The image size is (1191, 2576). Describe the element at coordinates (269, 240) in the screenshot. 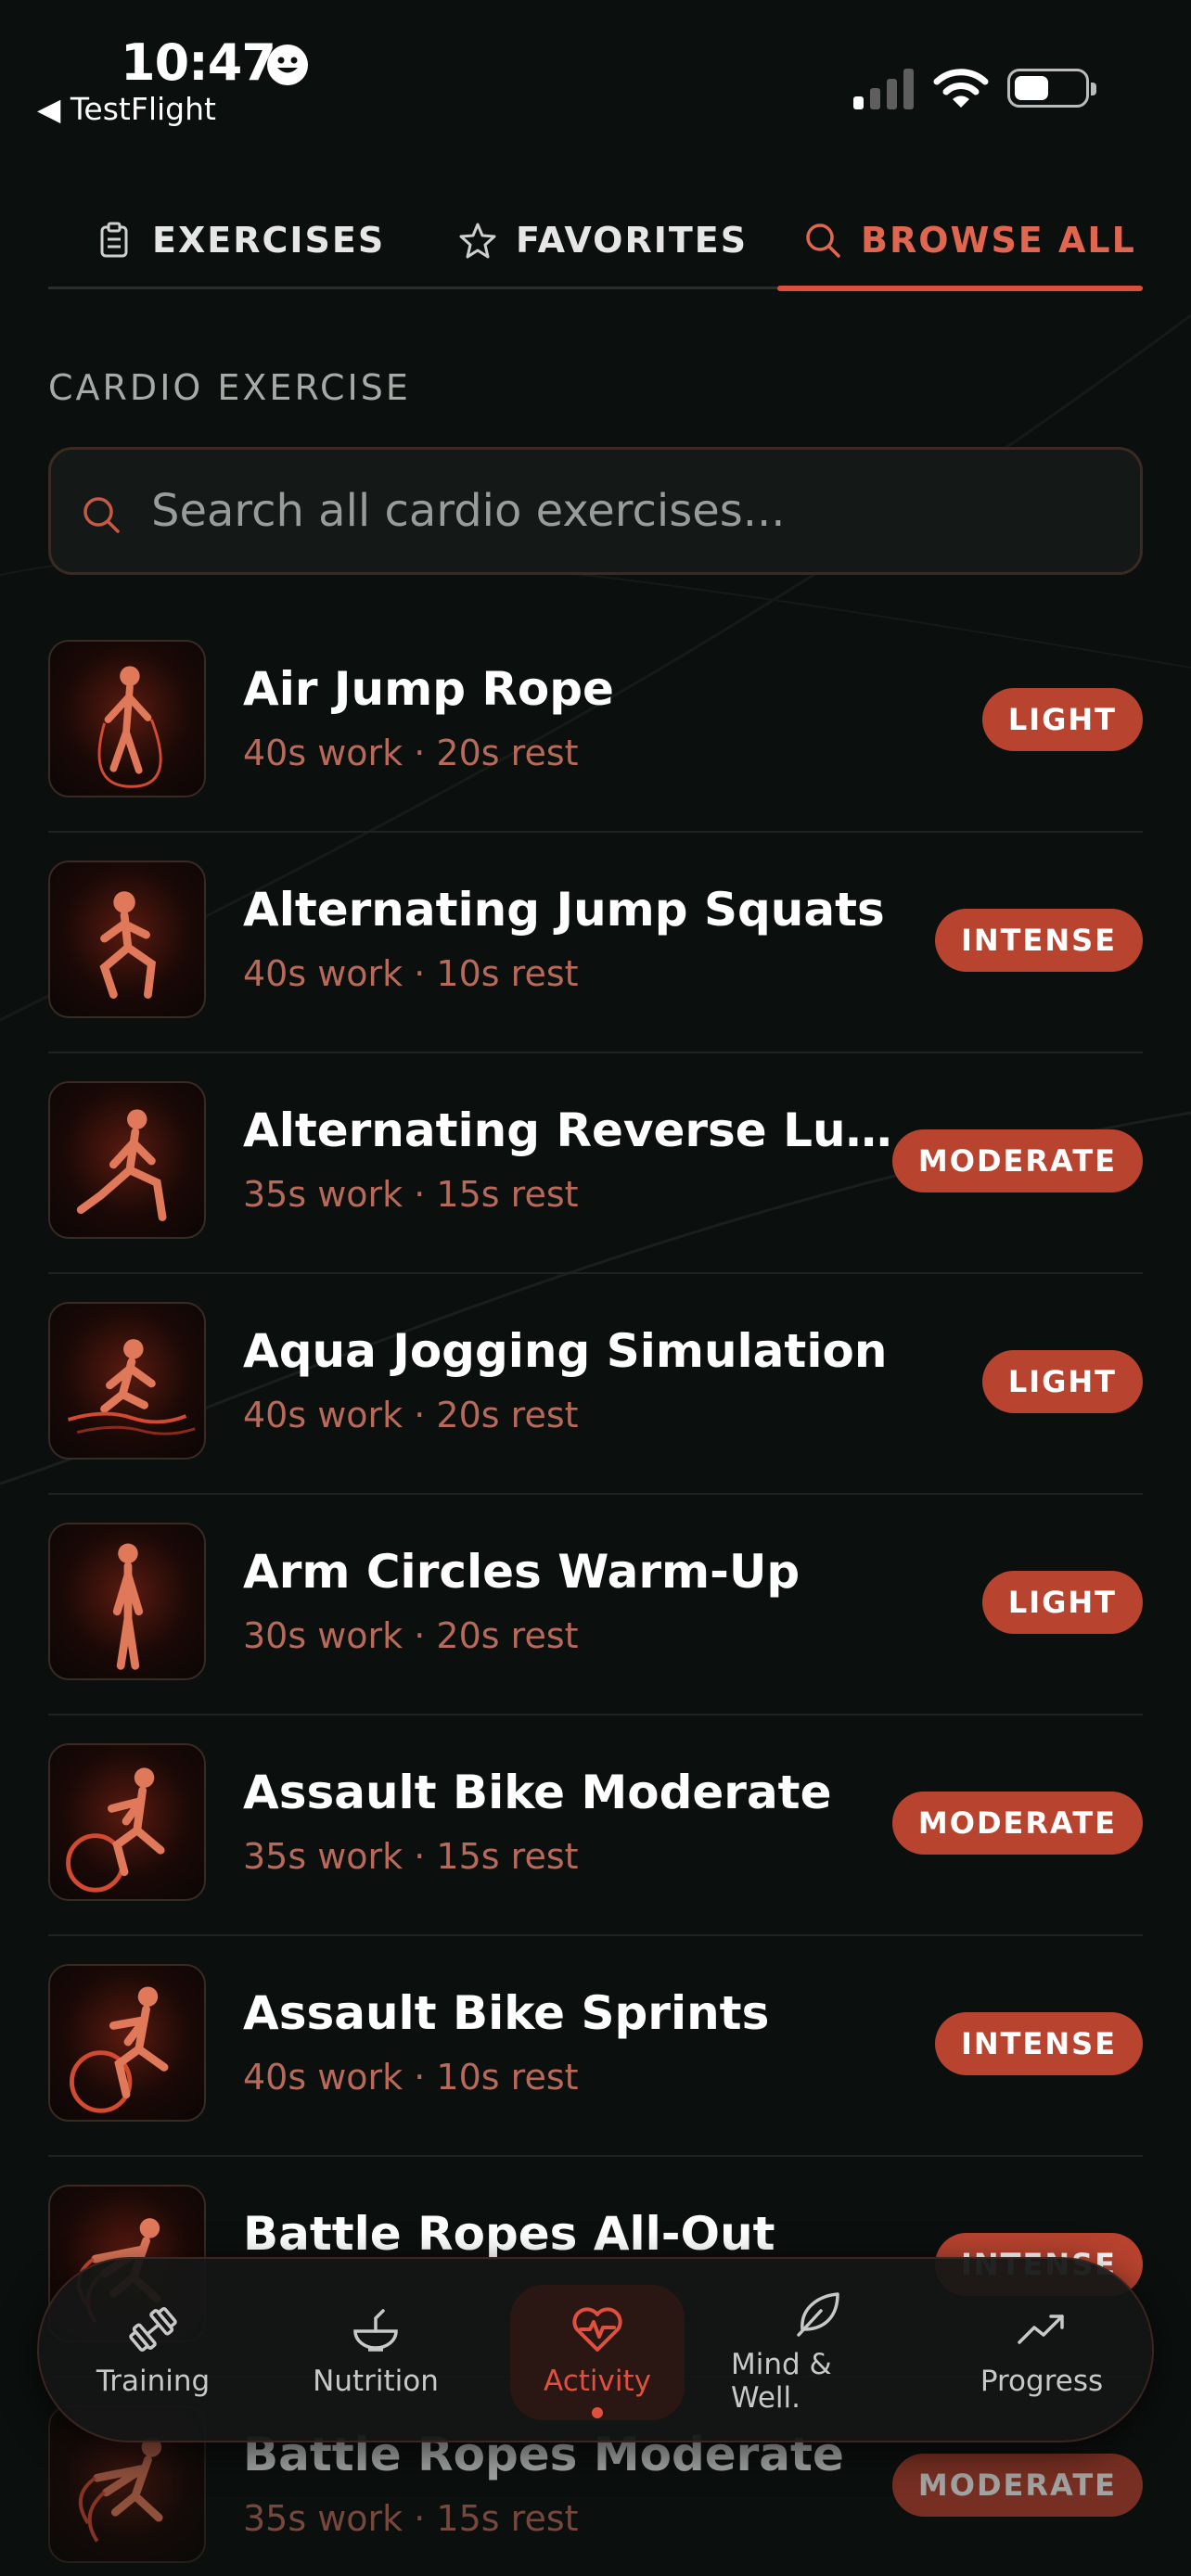

I see `tab-label: EXERCISES` at that location.